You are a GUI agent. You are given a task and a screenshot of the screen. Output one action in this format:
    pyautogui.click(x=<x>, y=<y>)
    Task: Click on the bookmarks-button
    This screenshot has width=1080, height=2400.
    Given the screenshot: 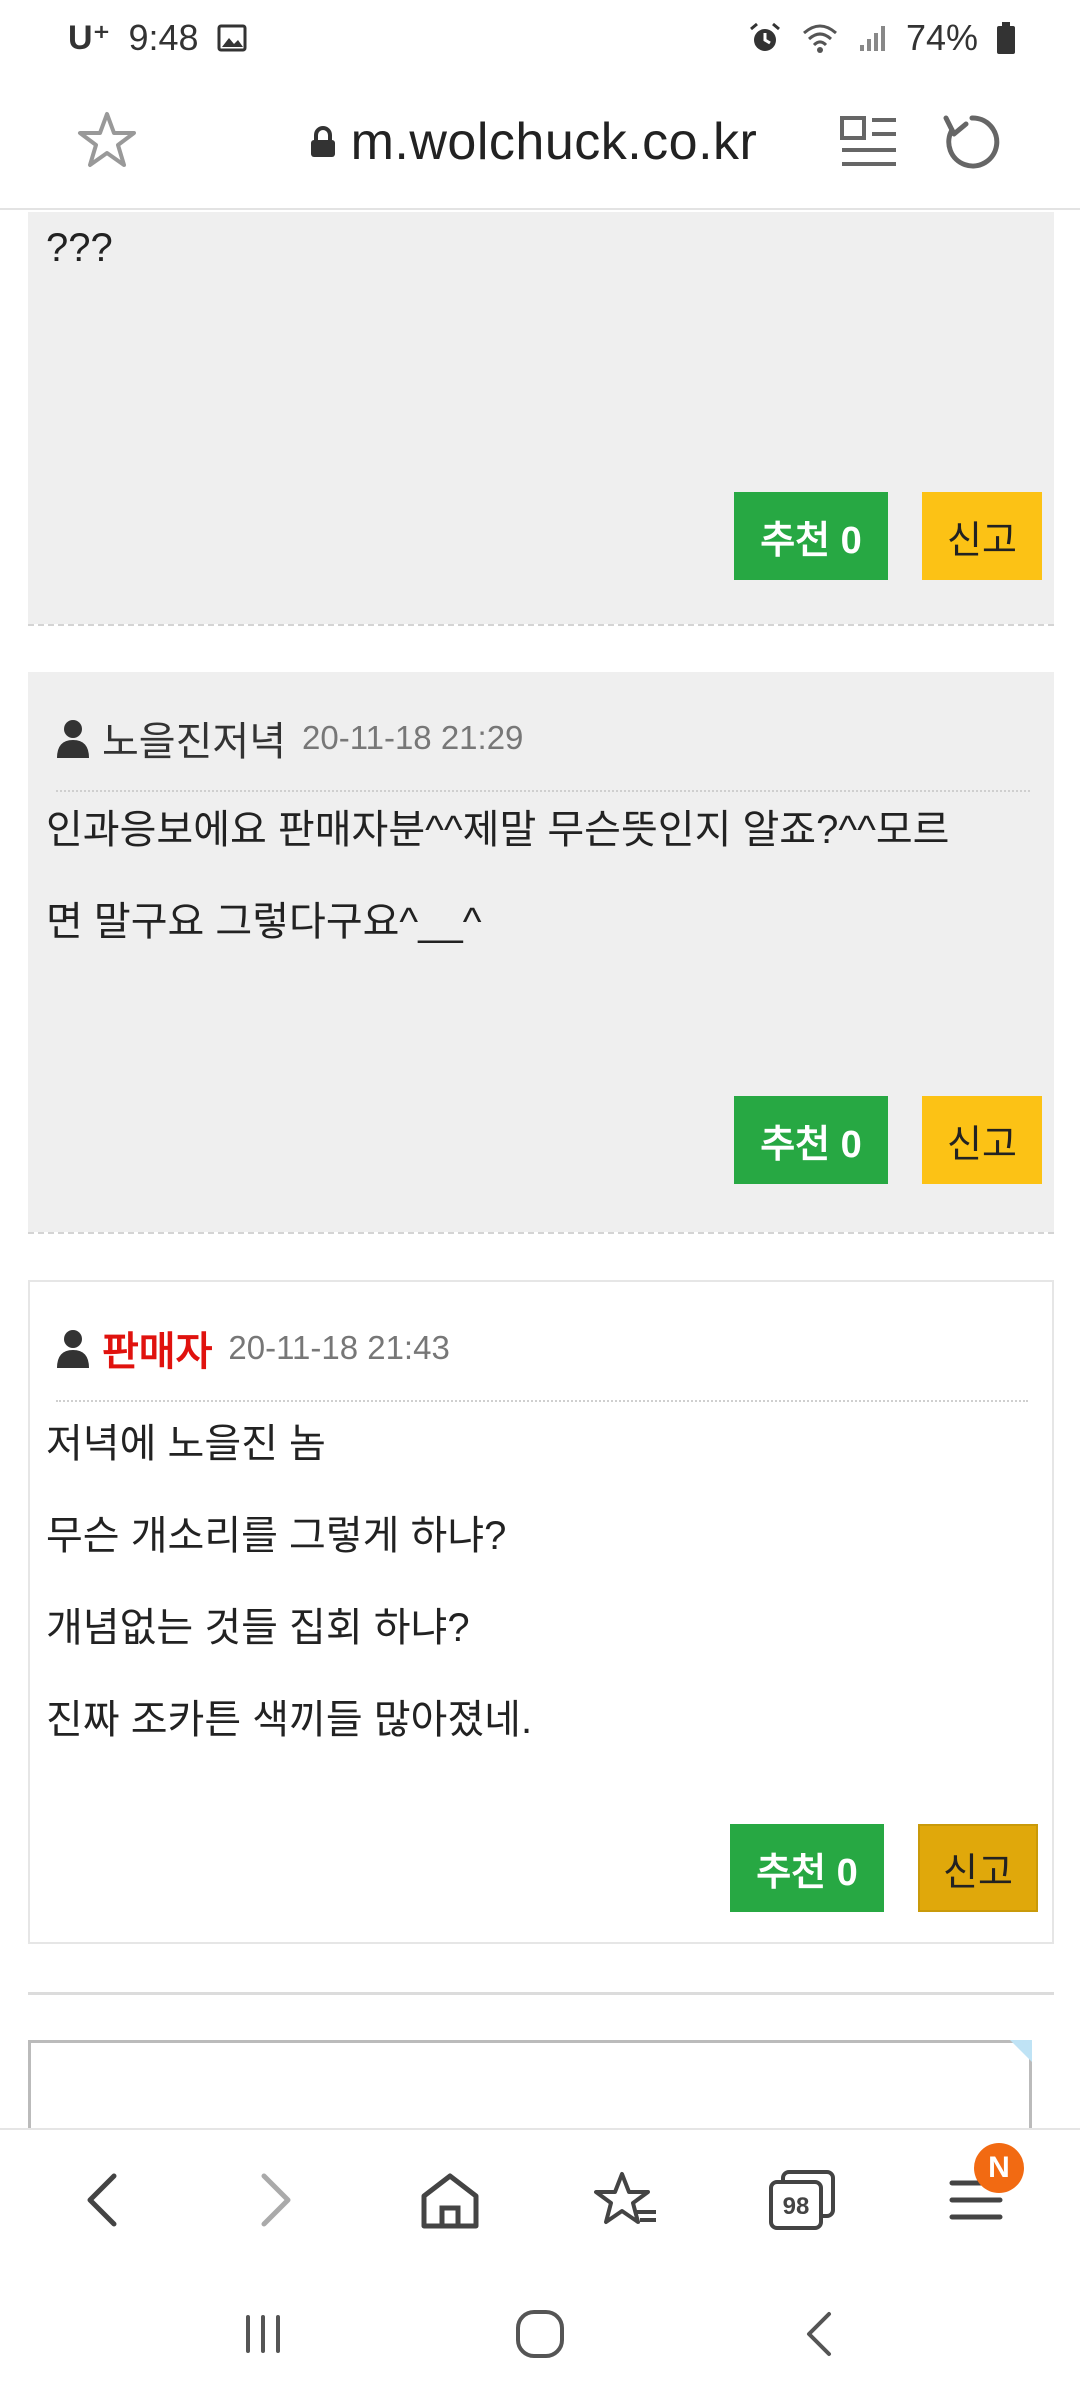 What is the action you would take?
    pyautogui.click(x=626, y=2200)
    